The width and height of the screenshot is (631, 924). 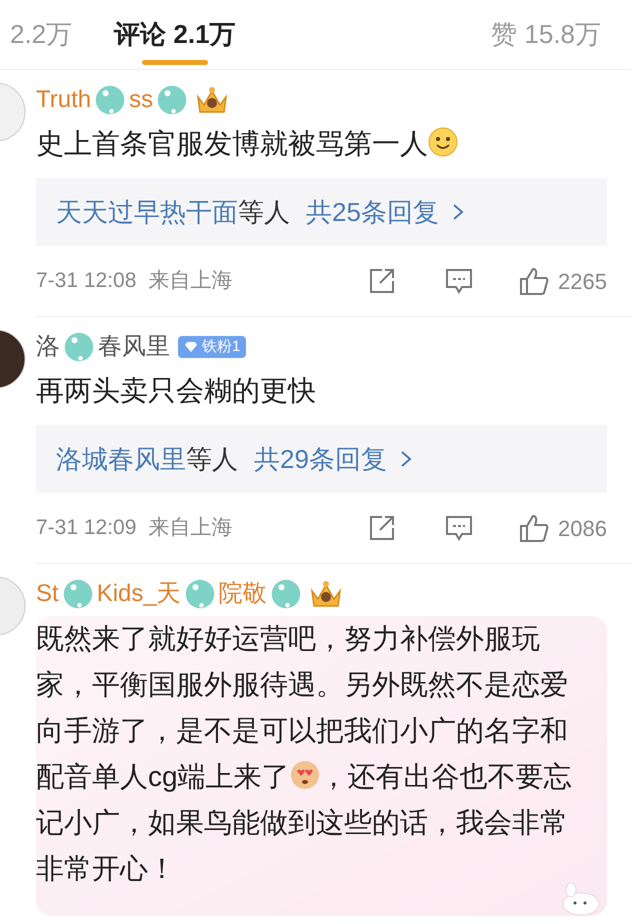 I want to click on user-name: ss, so click(x=141, y=100).